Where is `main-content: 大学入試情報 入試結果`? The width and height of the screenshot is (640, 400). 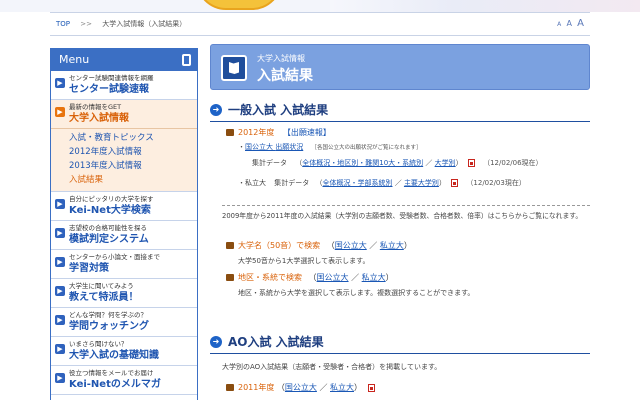
main-content: 大学入試情報 入試結果 is located at coordinates (400, 67).